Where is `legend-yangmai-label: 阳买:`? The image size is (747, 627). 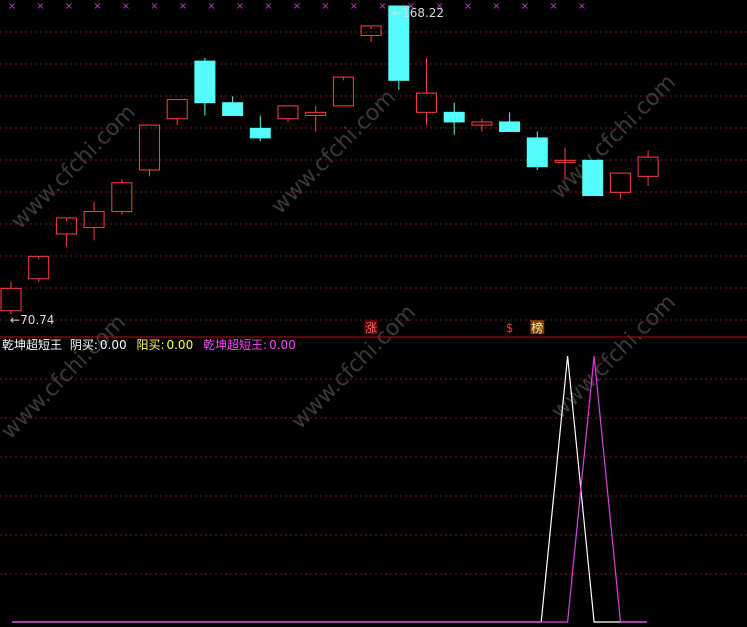 legend-yangmai-label: 阳买: is located at coordinates (150, 345).